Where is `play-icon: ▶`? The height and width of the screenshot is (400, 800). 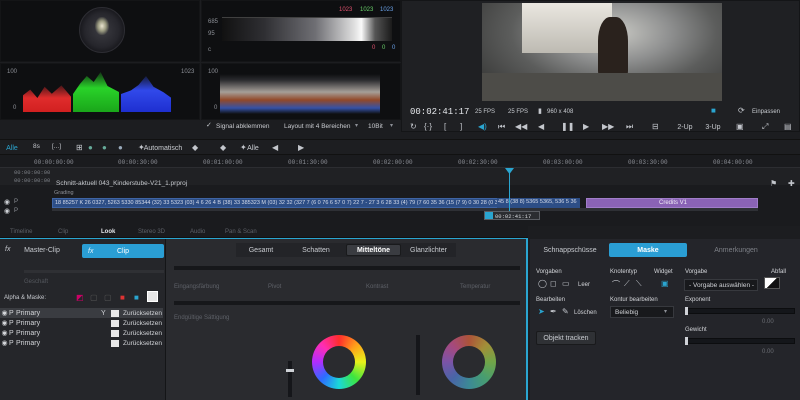
play-icon: ▶ is located at coordinates (586, 126).